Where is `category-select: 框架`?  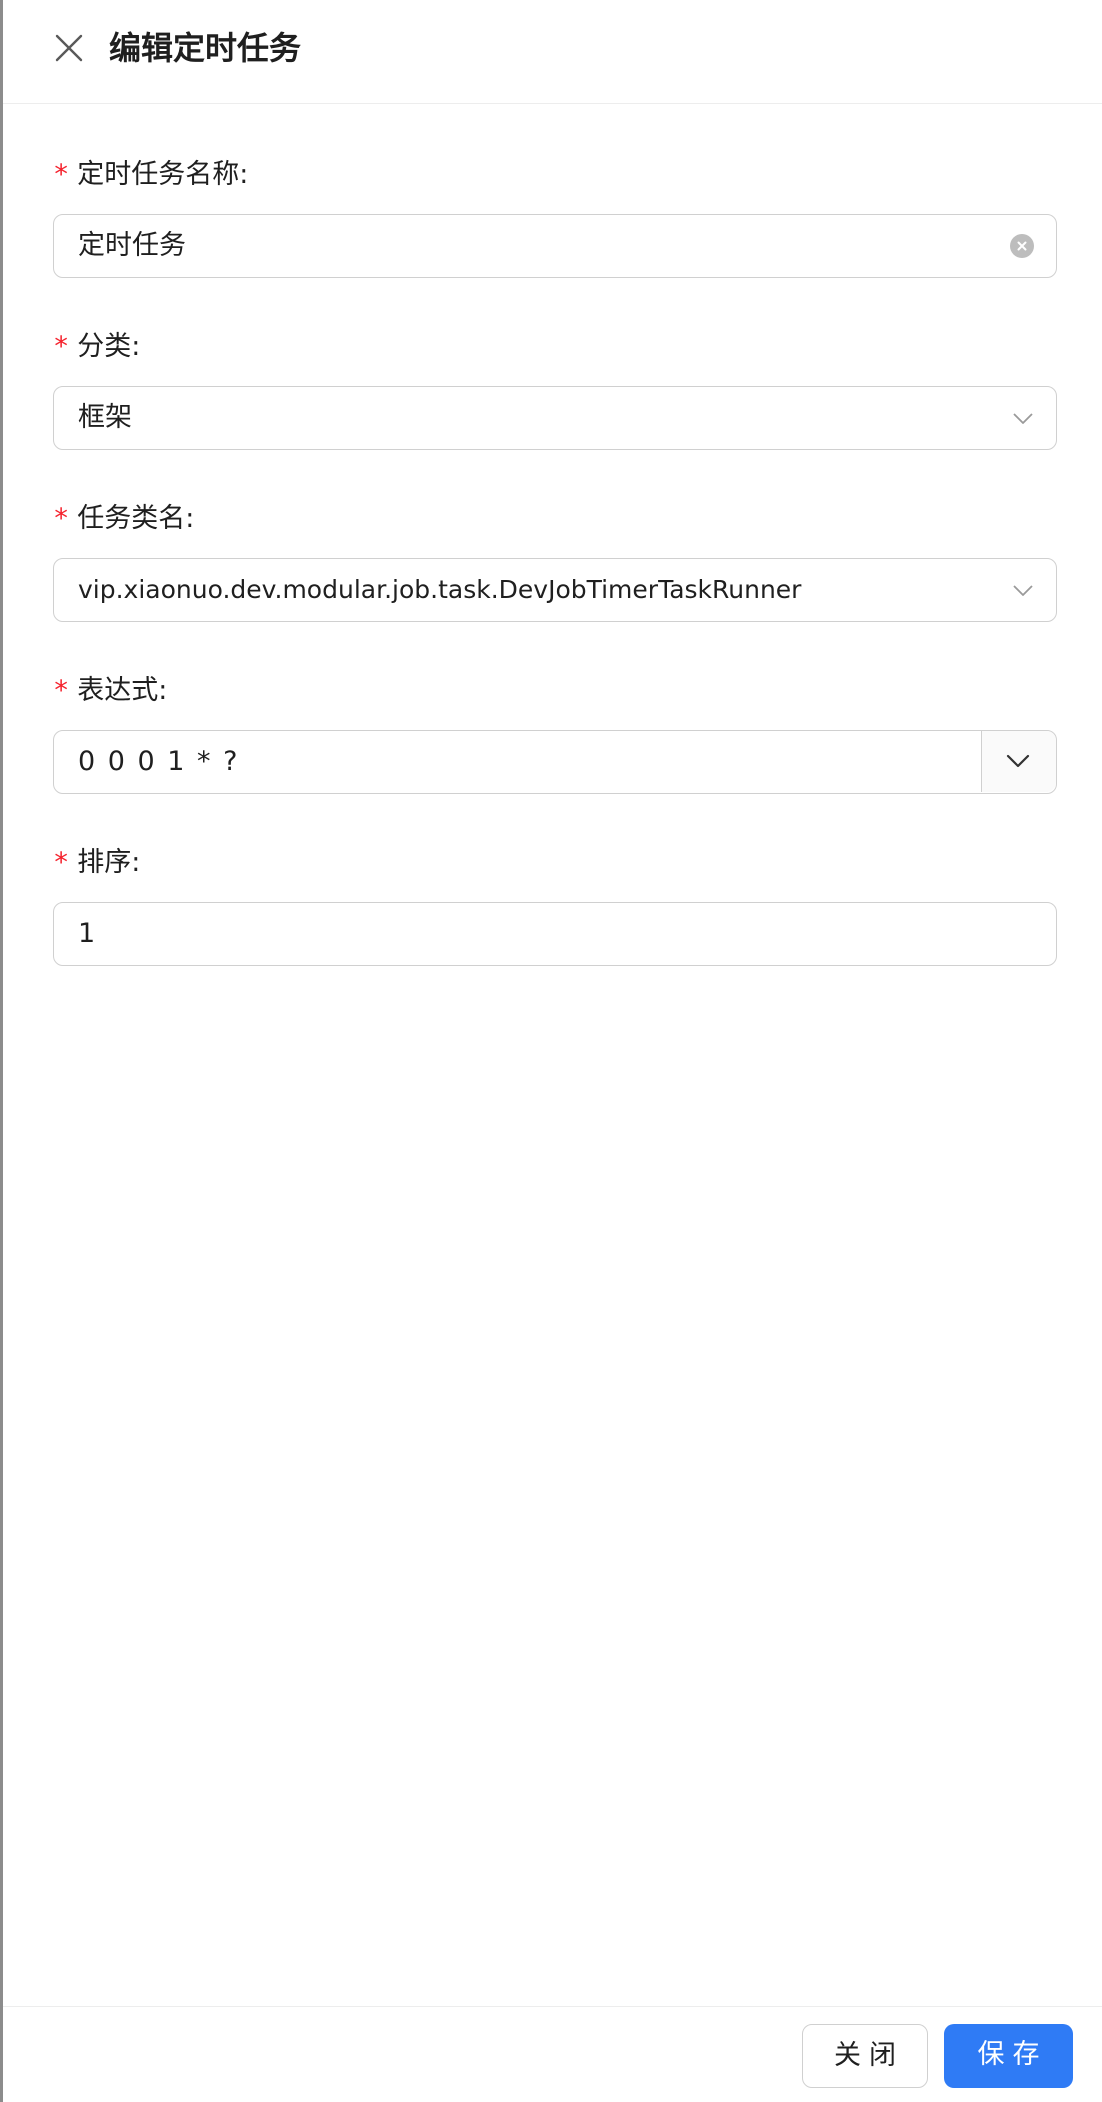 category-select: 框架 is located at coordinates (555, 418).